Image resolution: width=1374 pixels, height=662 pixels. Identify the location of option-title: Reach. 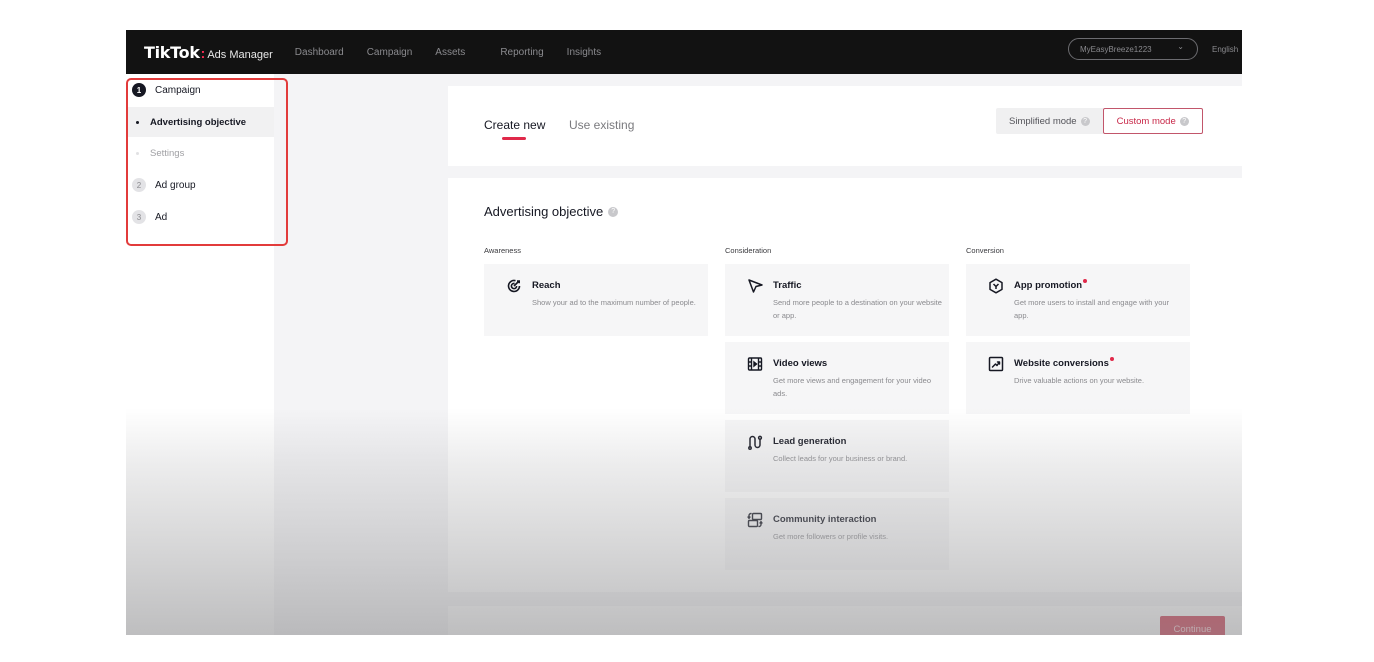
(546, 285).